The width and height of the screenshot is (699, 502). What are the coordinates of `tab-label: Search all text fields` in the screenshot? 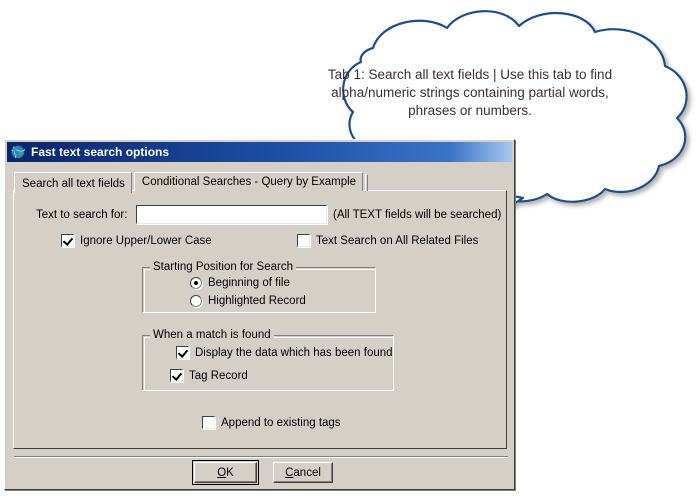 It's located at (73, 184).